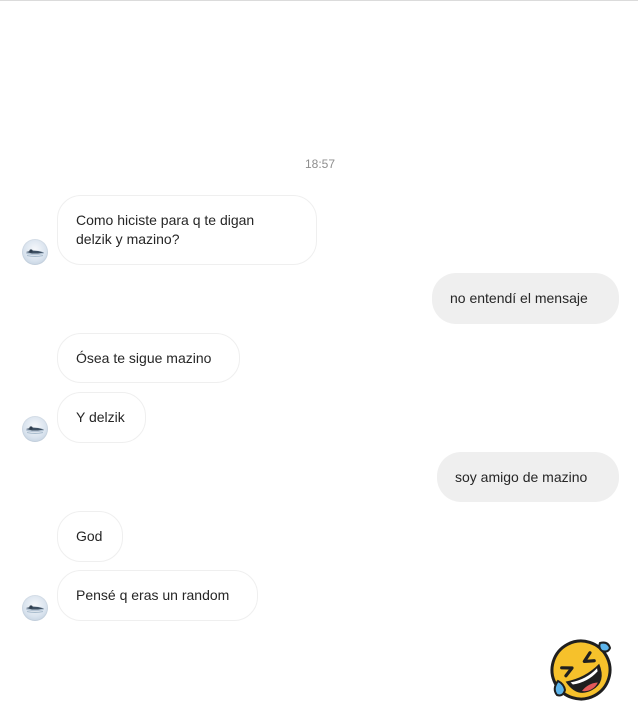 The image size is (638, 728). I want to click on message-timestamp: 18:57, so click(320, 164).